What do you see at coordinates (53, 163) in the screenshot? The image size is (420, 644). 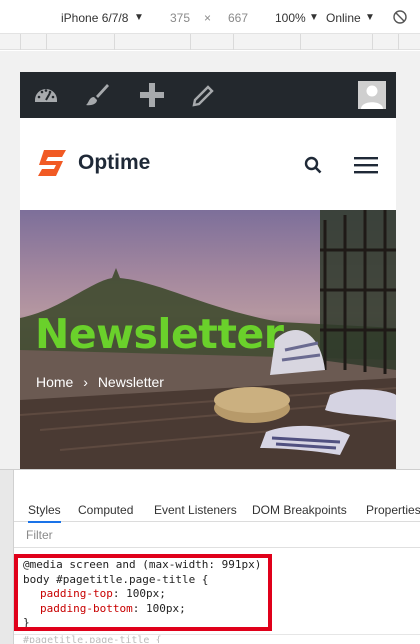 I see `optime-logo-icon` at bounding box center [53, 163].